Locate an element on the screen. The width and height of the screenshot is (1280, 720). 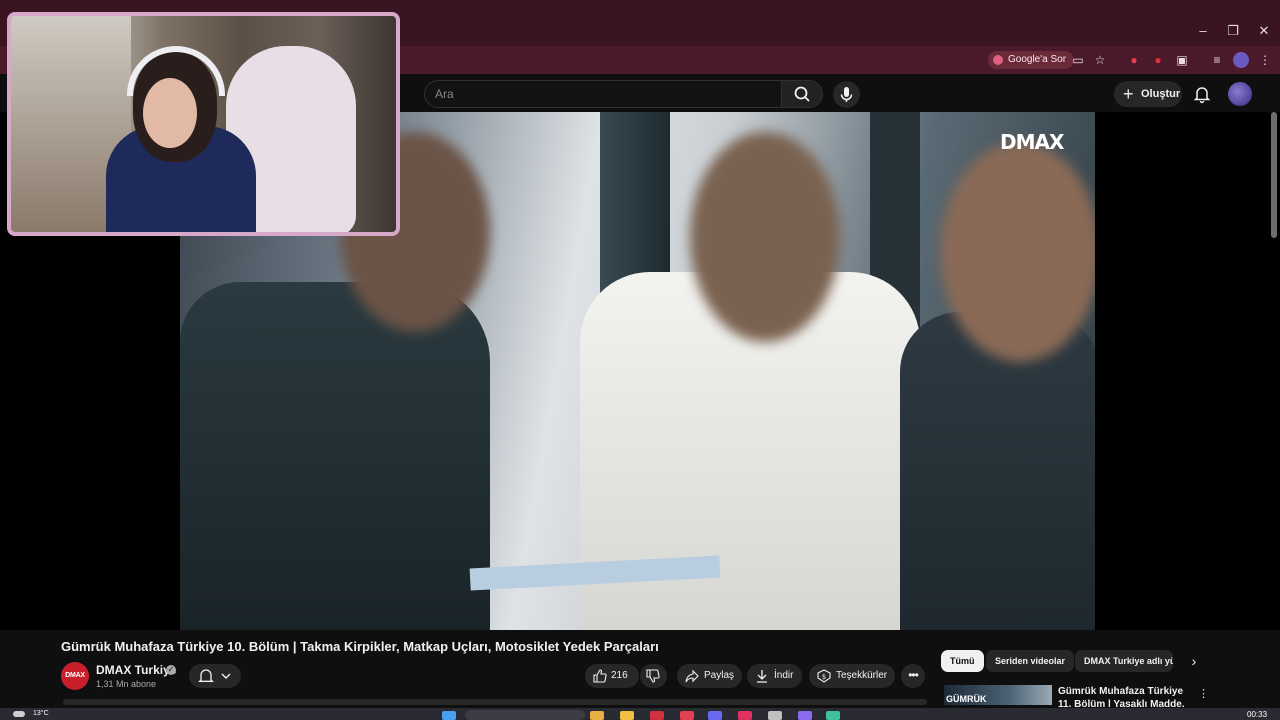
extension-shield-icon: ● is located at coordinates (1158, 60).